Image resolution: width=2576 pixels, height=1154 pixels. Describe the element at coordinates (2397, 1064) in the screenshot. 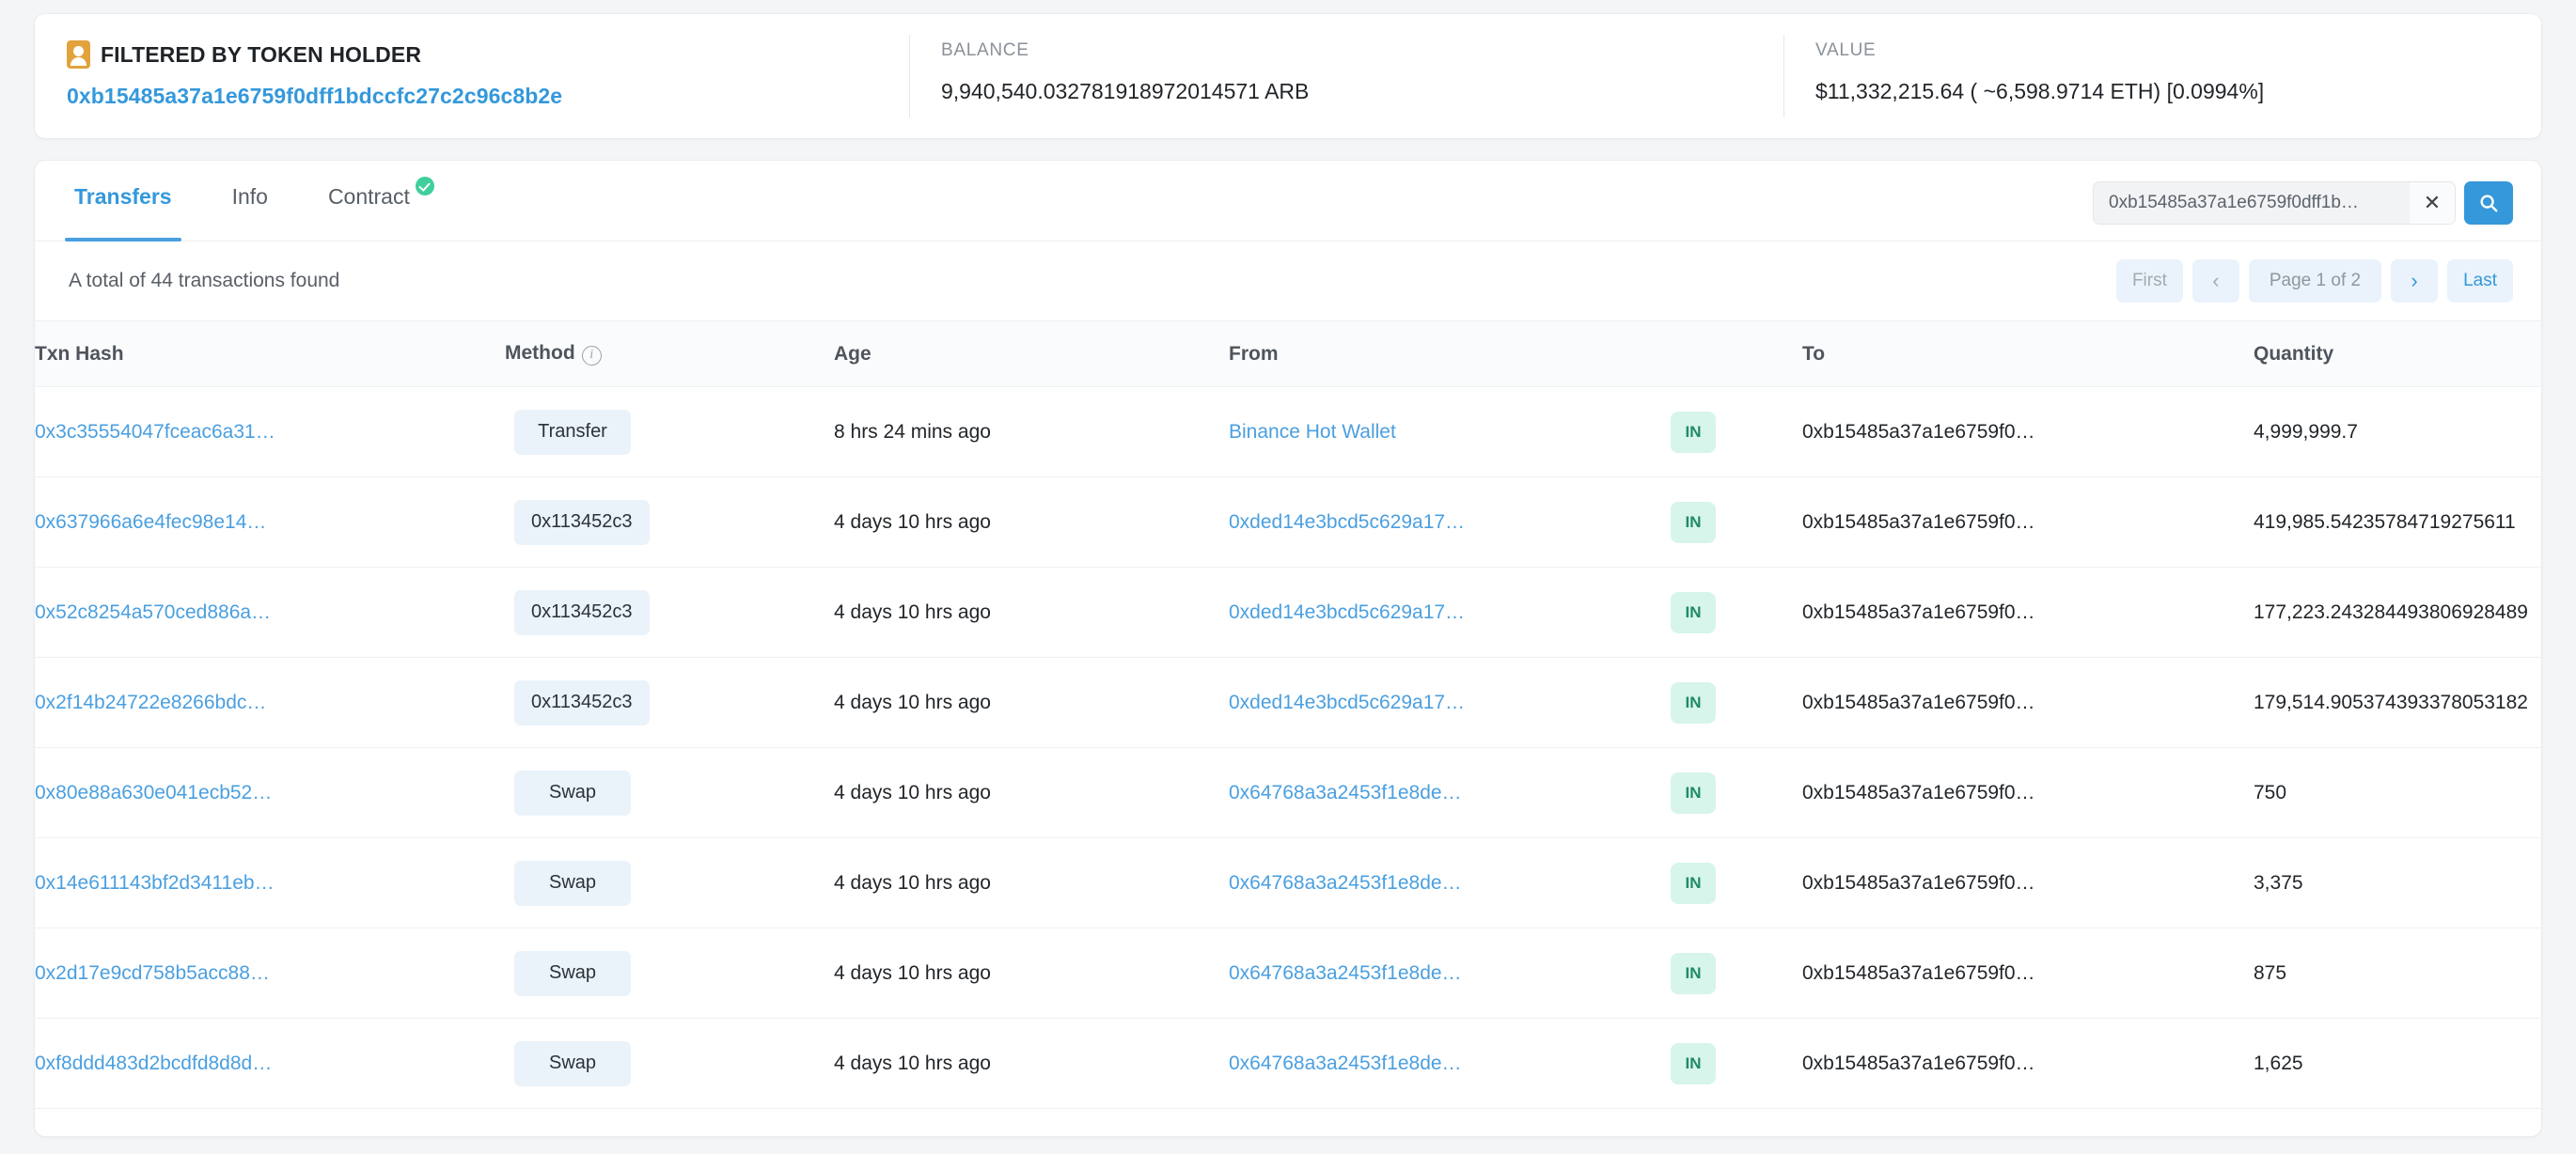

I see `cell-quantity: 1,625` at that location.